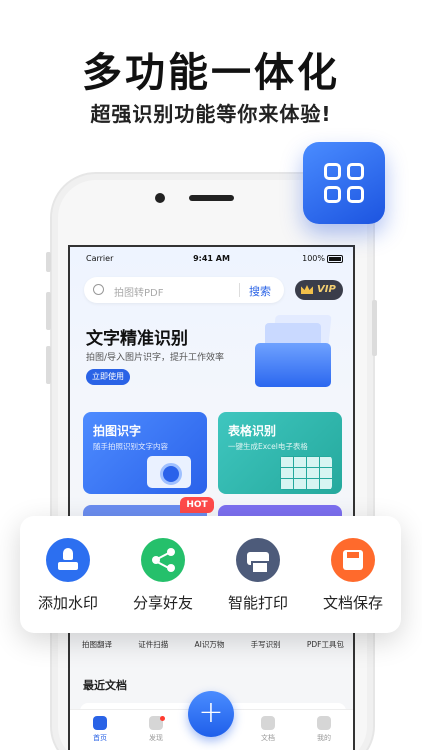  What do you see at coordinates (163, 560) in the screenshot?
I see `share-icon` at bounding box center [163, 560].